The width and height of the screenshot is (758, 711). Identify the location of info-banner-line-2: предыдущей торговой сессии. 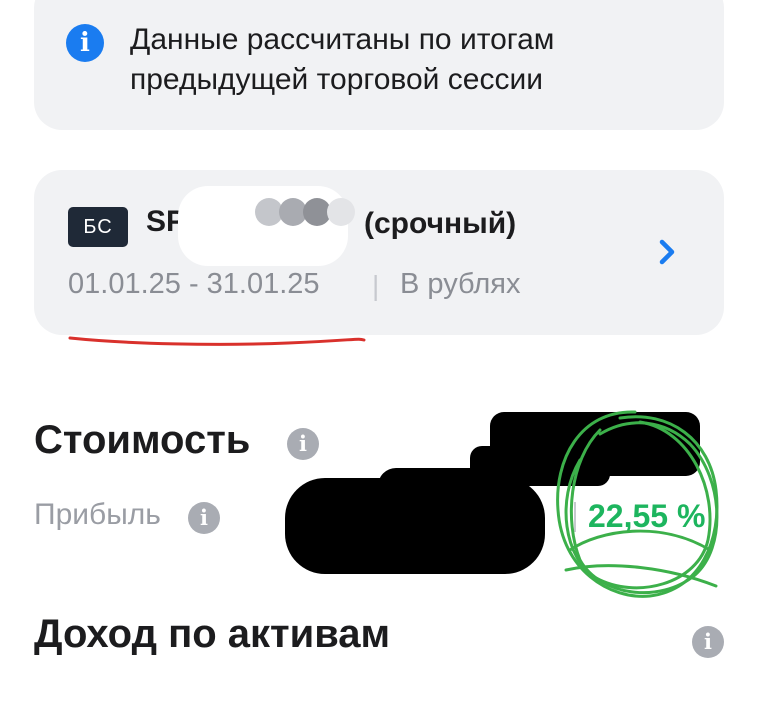
(336, 79).